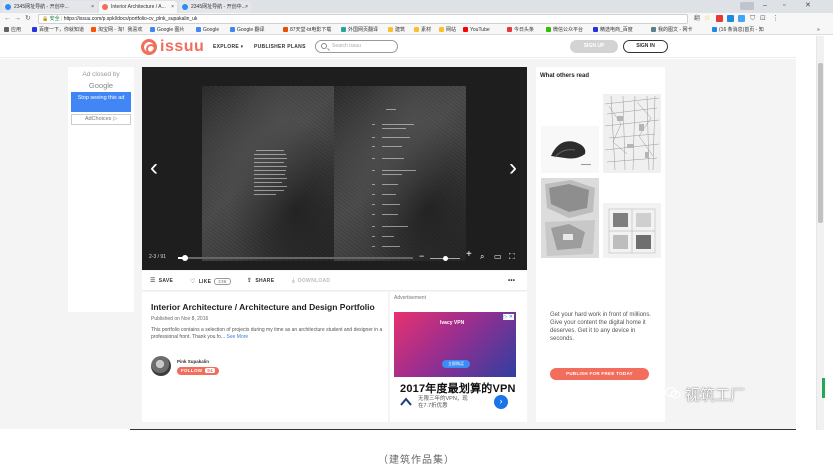 This screenshot has height=473, width=833. What do you see at coordinates (400, 173) in the screenshot?
I see `document-page-right` at bounding box center [400, 173].